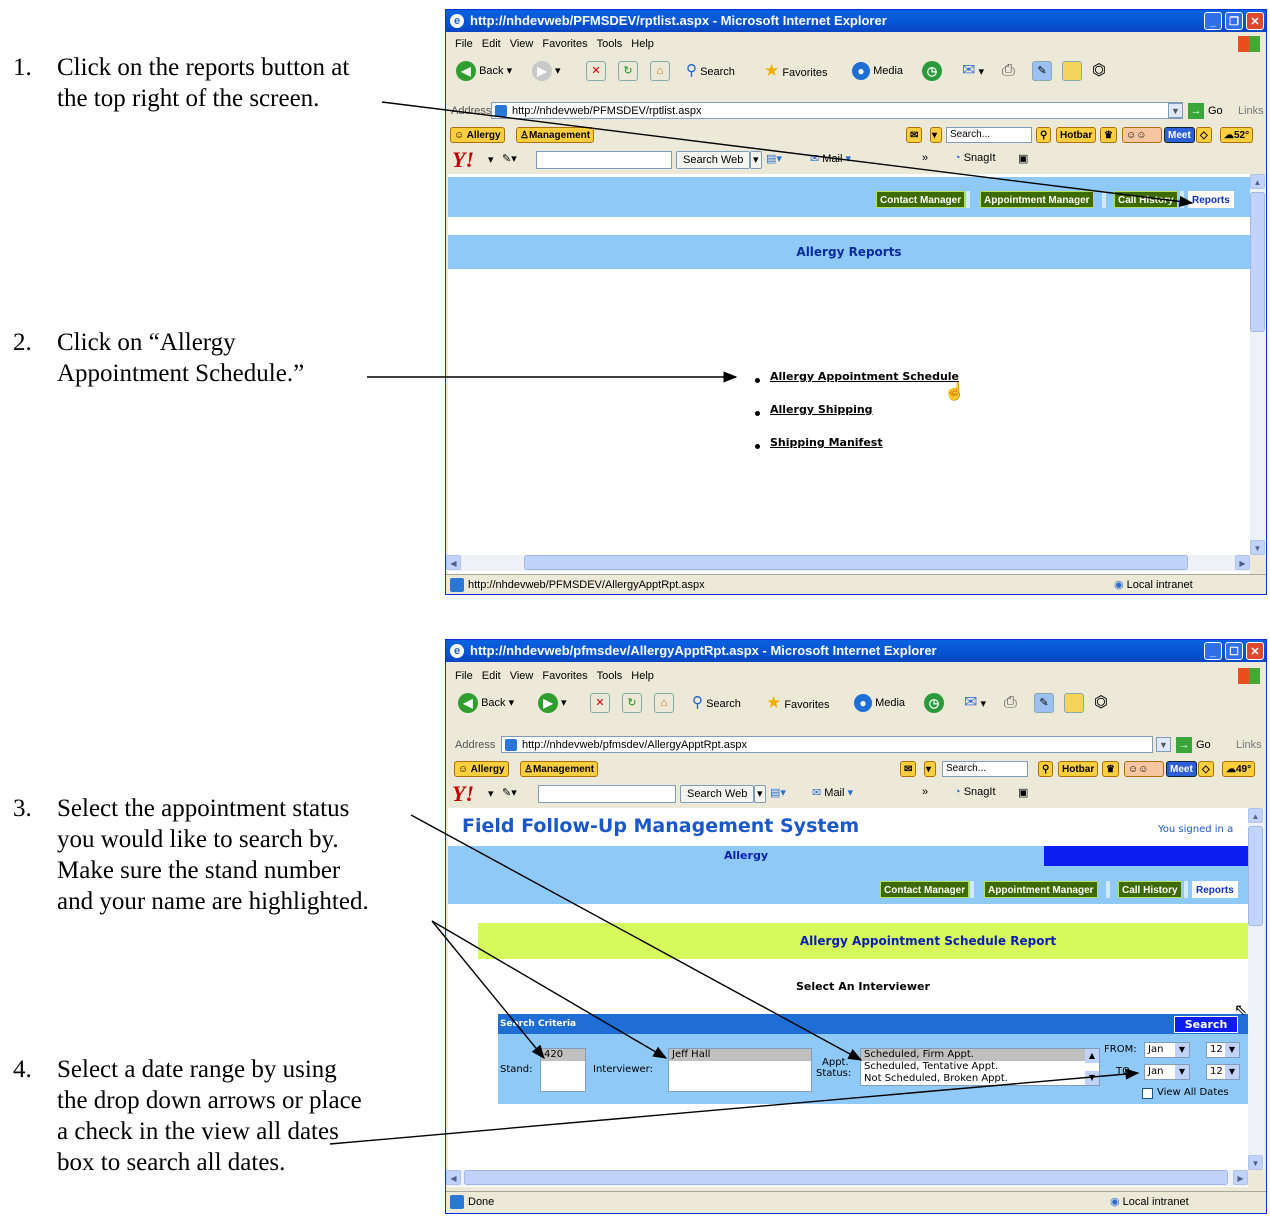 The image size is (1270, 1216). I want to click on callout-arrow-3a, so click(636, 937).